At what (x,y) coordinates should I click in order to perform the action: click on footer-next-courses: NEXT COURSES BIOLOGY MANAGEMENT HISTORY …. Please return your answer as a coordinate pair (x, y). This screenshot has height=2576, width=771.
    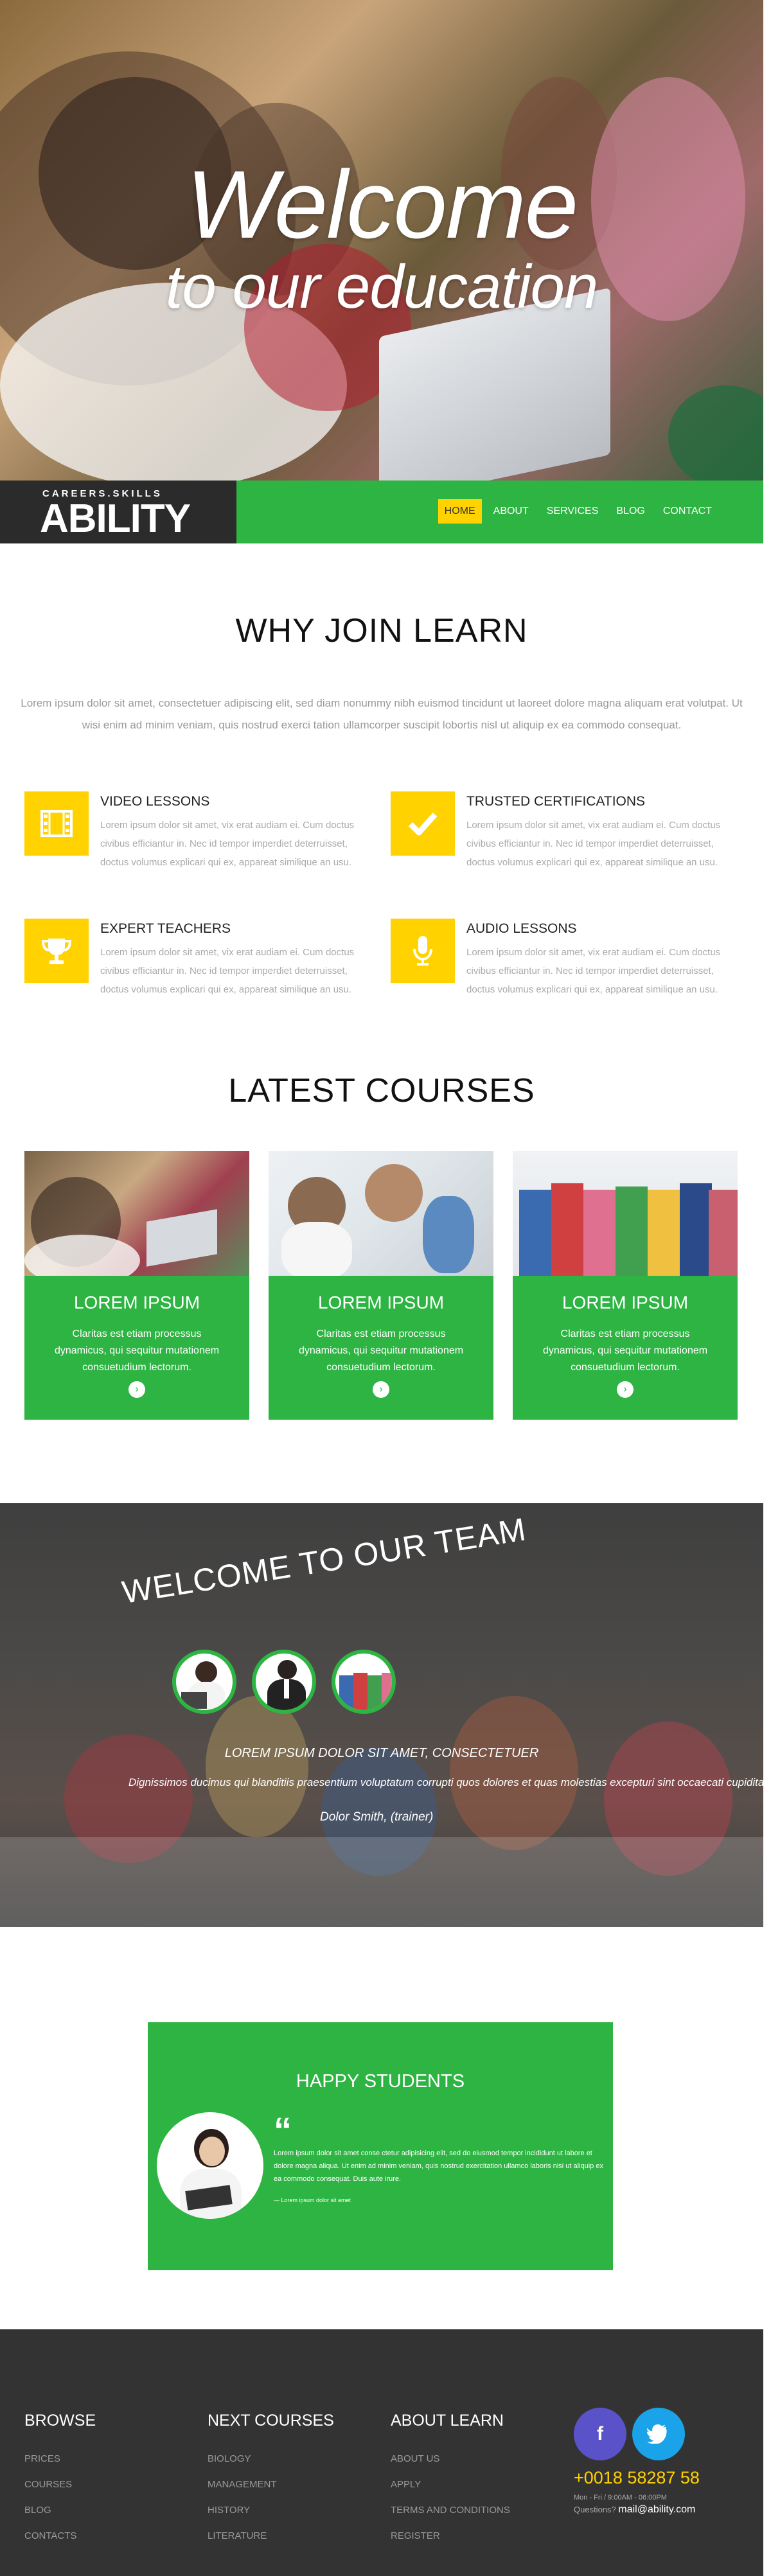
    Looking at the image, I should click on (271, 2484).